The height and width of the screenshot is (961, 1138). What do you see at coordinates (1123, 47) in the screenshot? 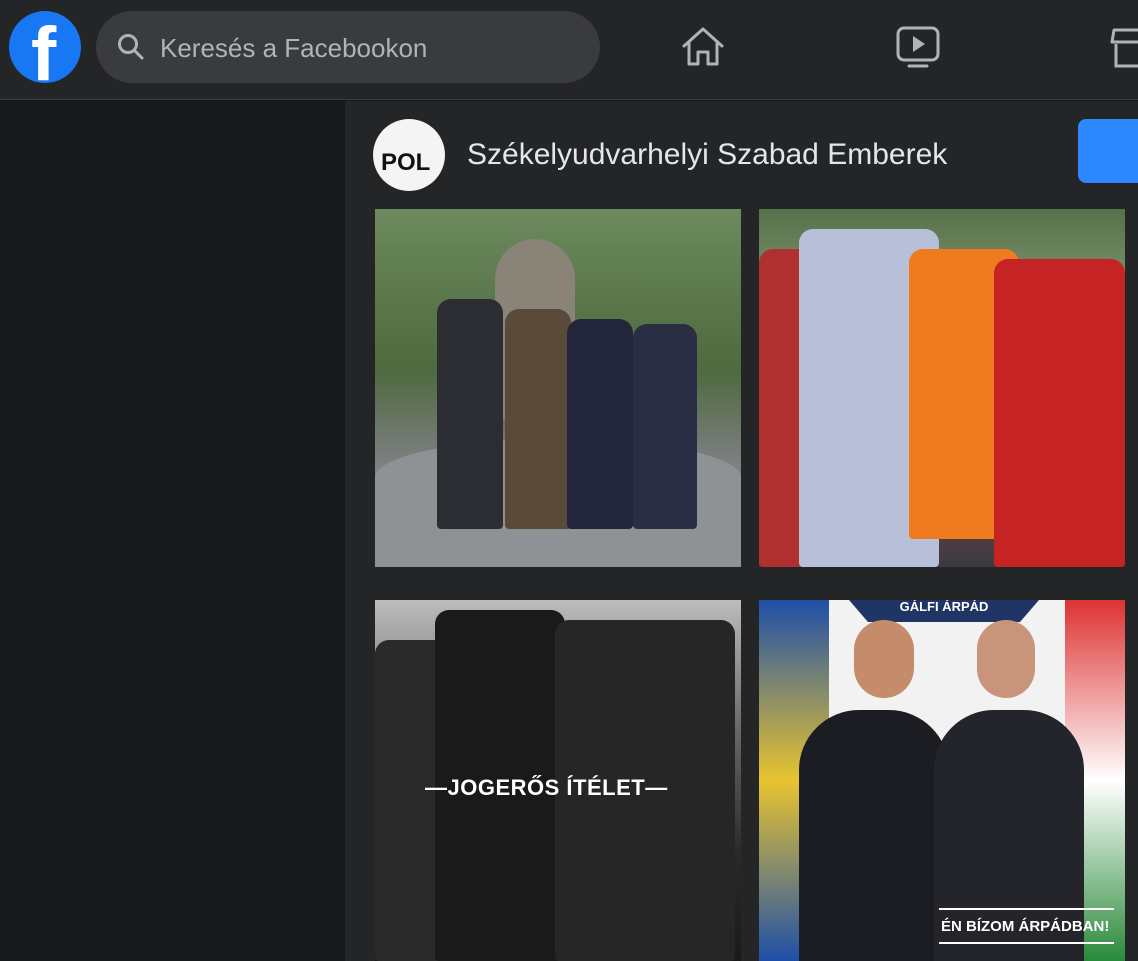
I see `marketplace-icon` at bounding box center [1123, 47].